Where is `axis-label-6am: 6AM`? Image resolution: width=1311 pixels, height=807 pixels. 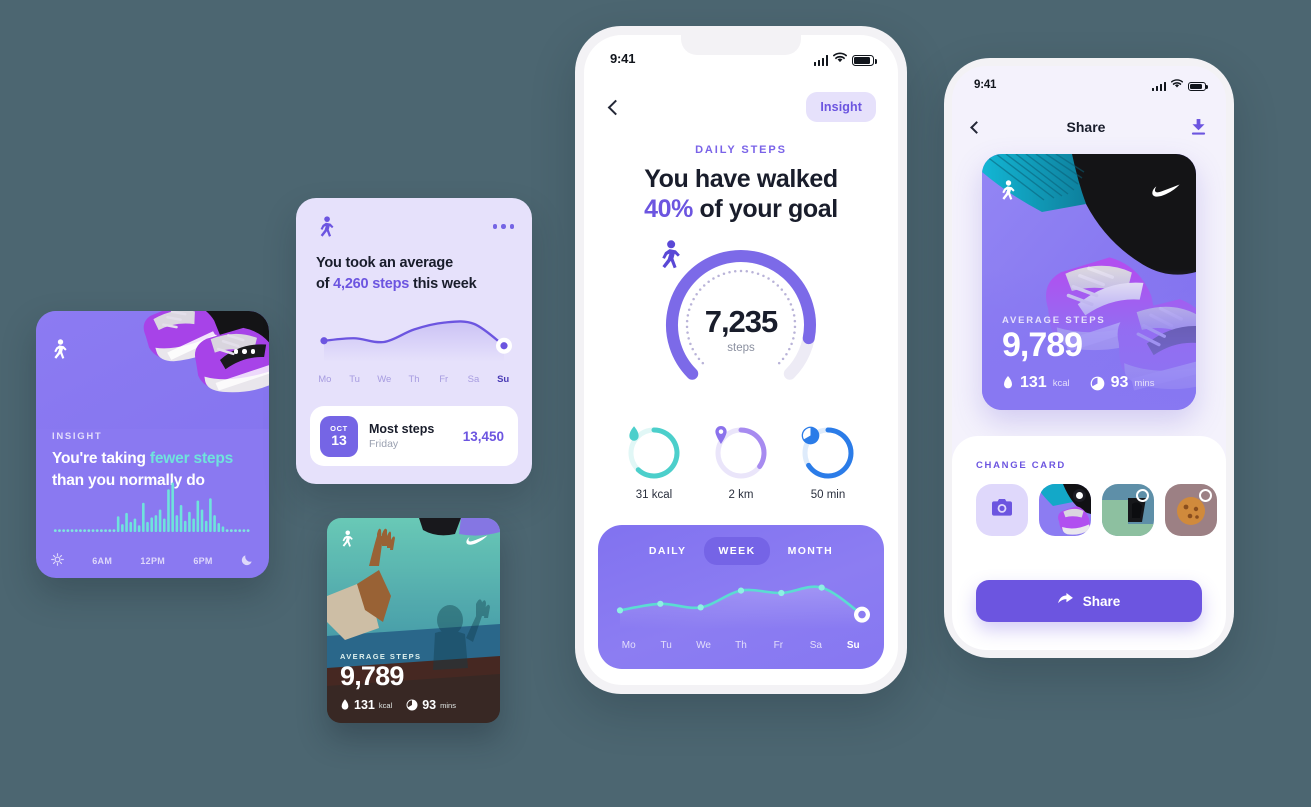
axis-label-6am: 6AM is located at coordinates (102, 560).